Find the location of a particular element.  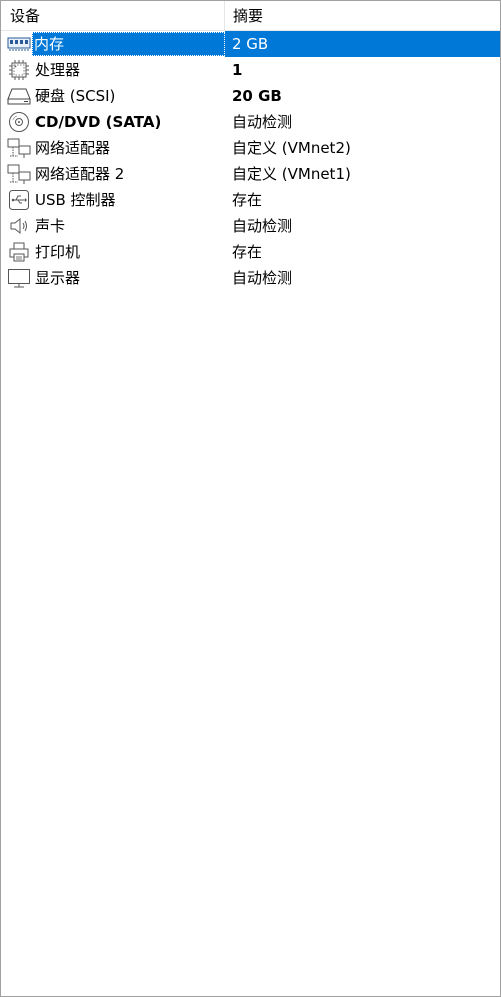

device-cell: USB 控制器 is located at coordinates (113, 200).